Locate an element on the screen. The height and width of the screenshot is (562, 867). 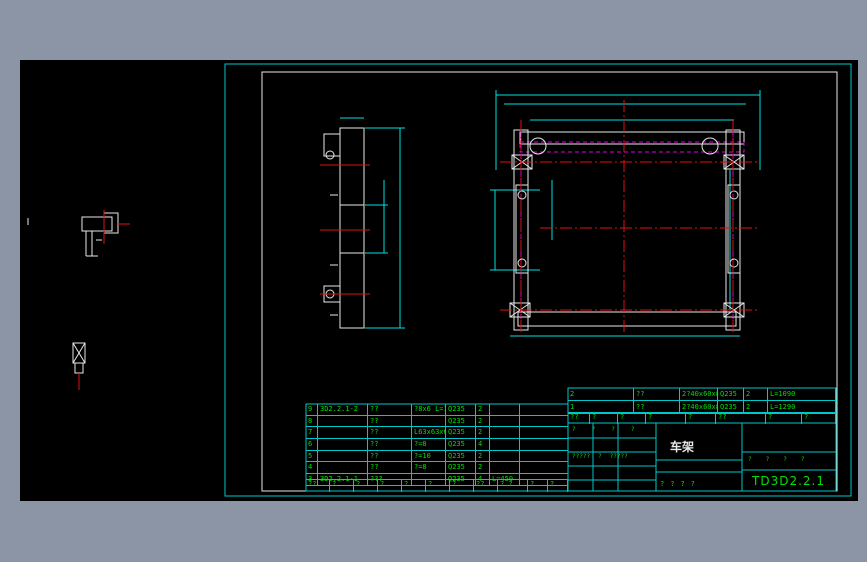
plan-view is located at coordinates (625, 215).